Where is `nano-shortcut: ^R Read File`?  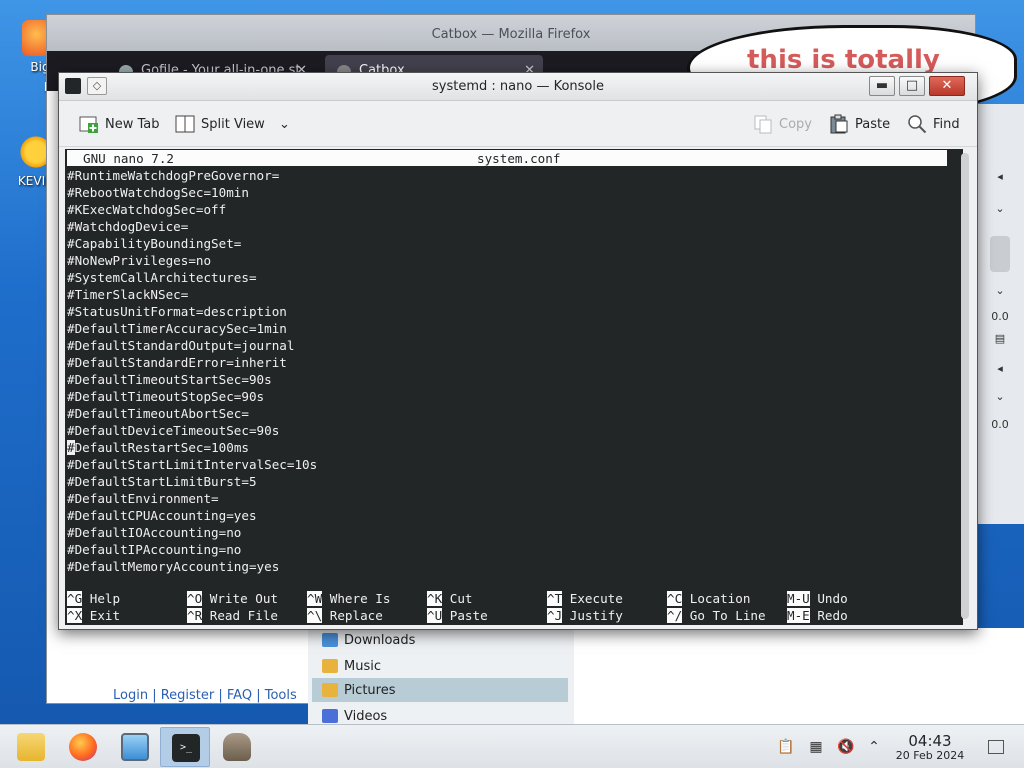
nano-shortcut: ^R Read File is located at coordinates (232, 615).